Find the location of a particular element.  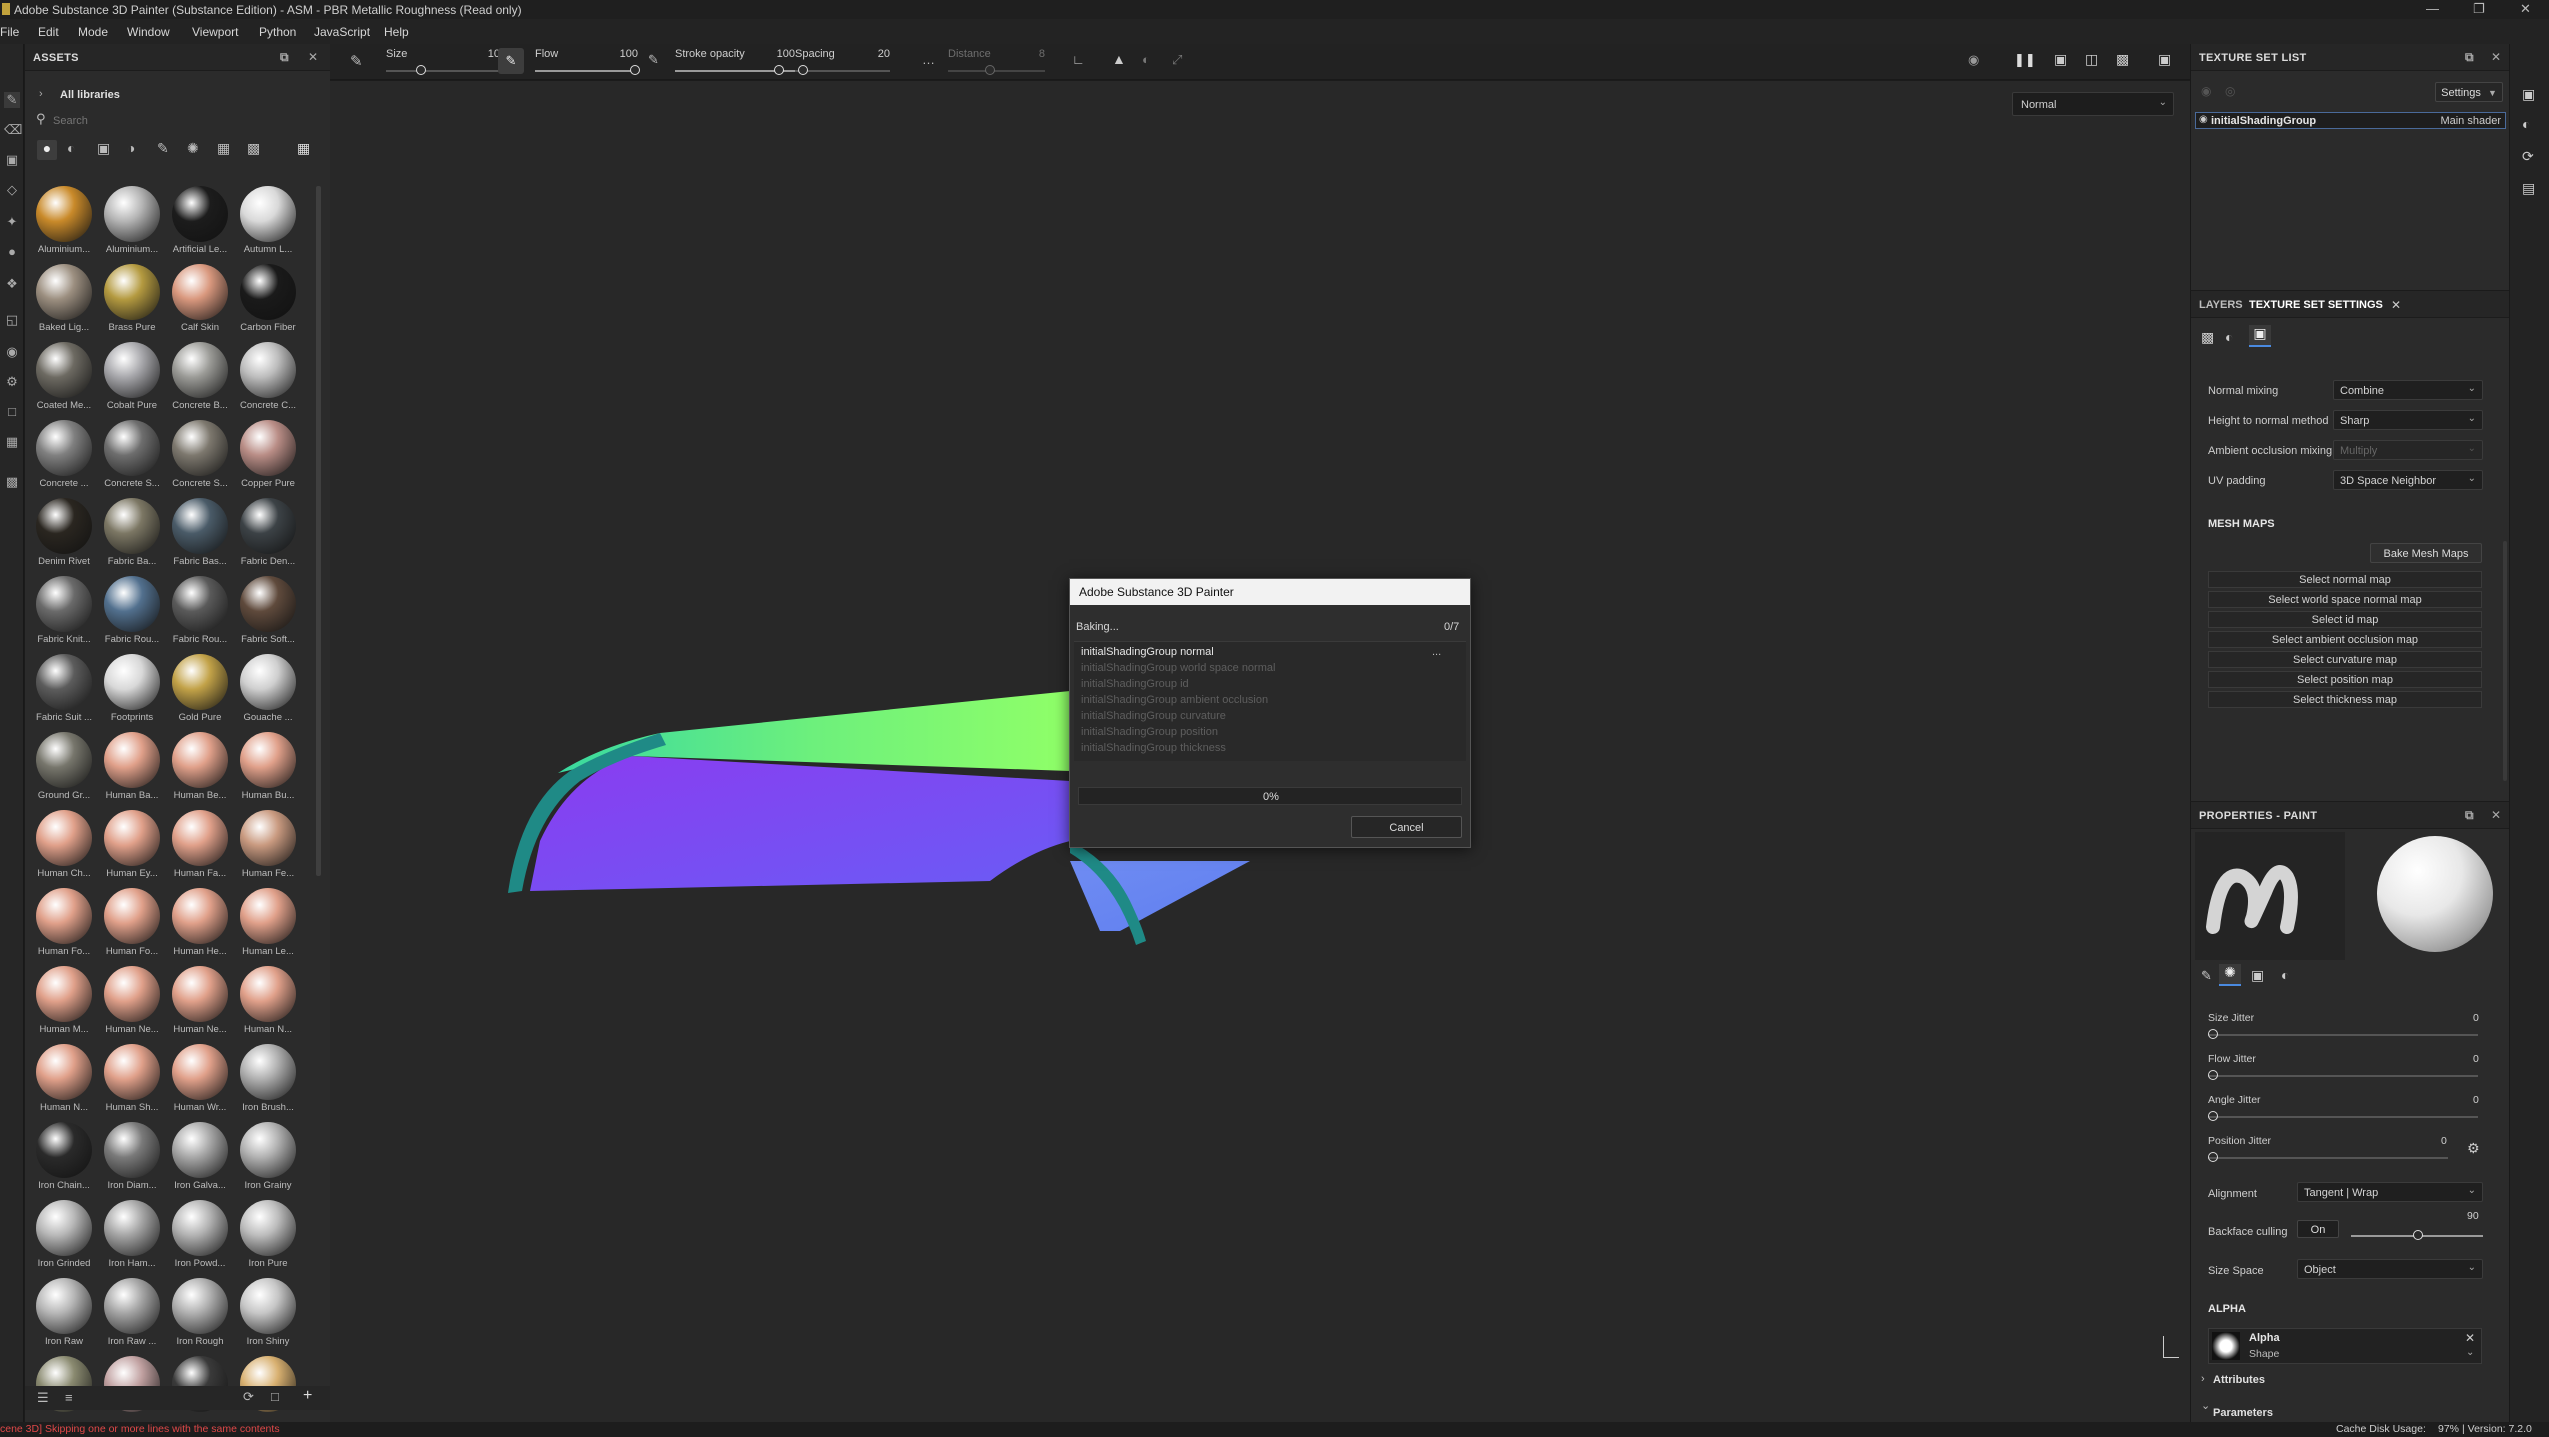

texture-set-settings-button: Settings ▼ is located at coordinates (2469, 92).